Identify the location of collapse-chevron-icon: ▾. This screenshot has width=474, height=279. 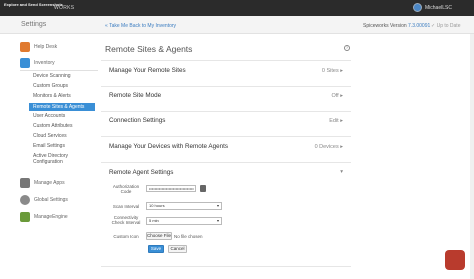
(341, 172).